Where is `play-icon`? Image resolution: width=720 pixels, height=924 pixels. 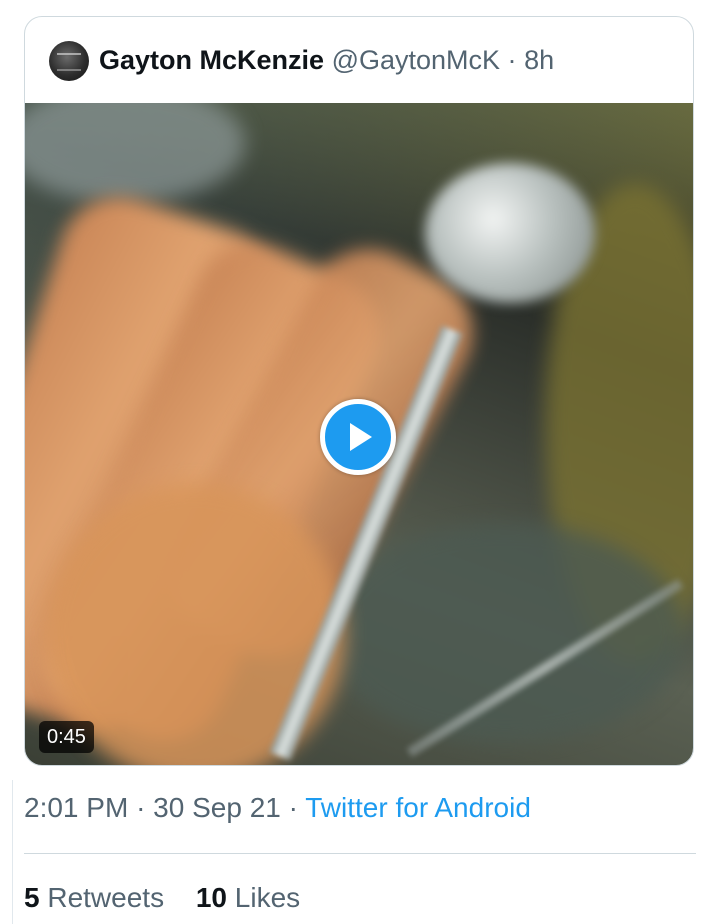 play-icon is located at coordinates (361, 437).